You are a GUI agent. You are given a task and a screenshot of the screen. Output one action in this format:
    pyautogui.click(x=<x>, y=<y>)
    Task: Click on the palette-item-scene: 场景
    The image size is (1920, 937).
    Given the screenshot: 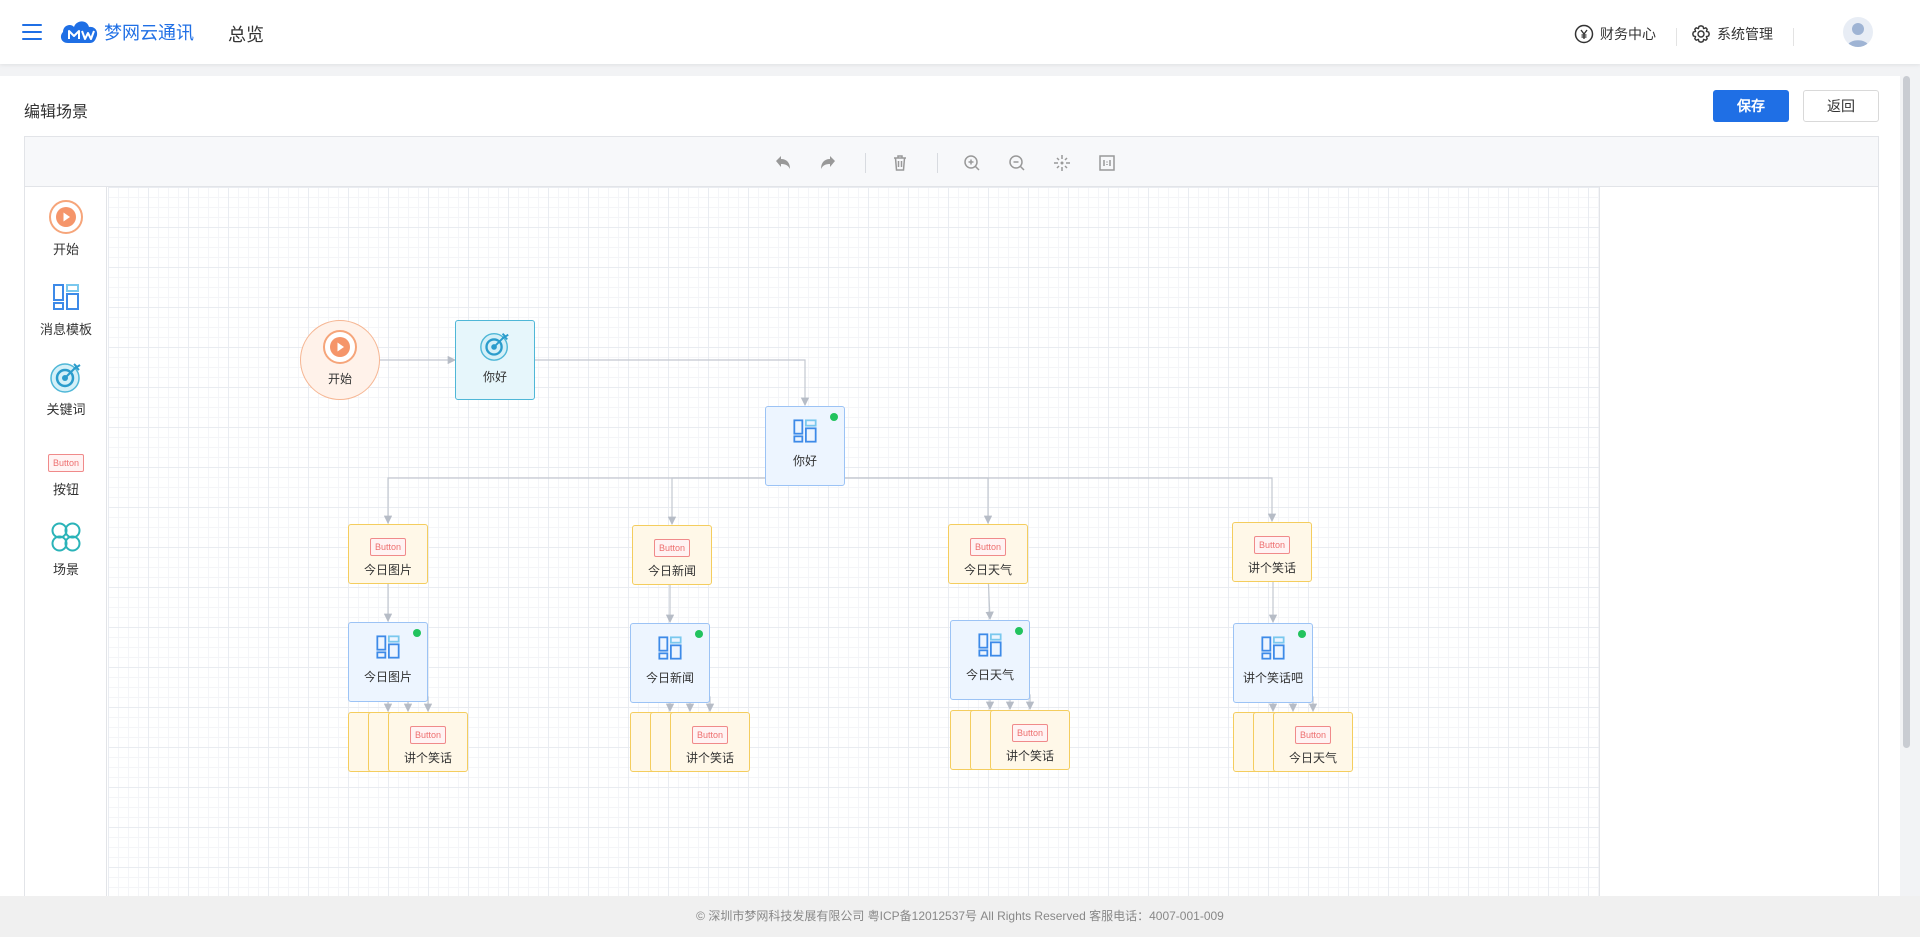 What is the action you would take?
    pyautogui.click(x=66, y=548)
    